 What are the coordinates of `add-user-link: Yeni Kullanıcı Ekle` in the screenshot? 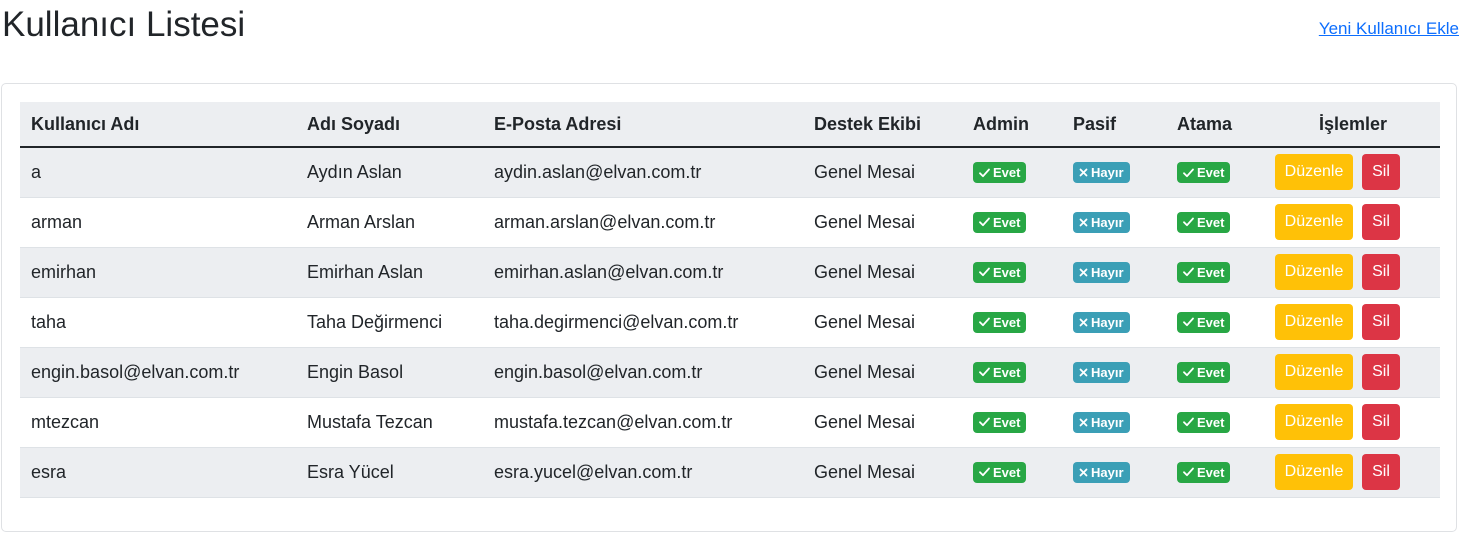 It's located at (1389, 29).